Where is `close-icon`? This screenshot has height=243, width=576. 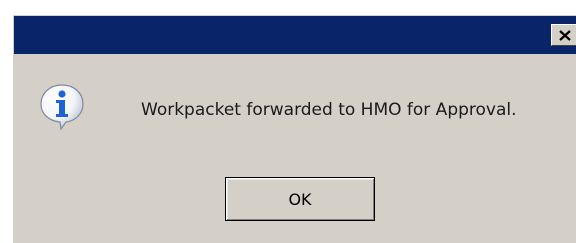
close-icon is located at coordinates (565, 35).